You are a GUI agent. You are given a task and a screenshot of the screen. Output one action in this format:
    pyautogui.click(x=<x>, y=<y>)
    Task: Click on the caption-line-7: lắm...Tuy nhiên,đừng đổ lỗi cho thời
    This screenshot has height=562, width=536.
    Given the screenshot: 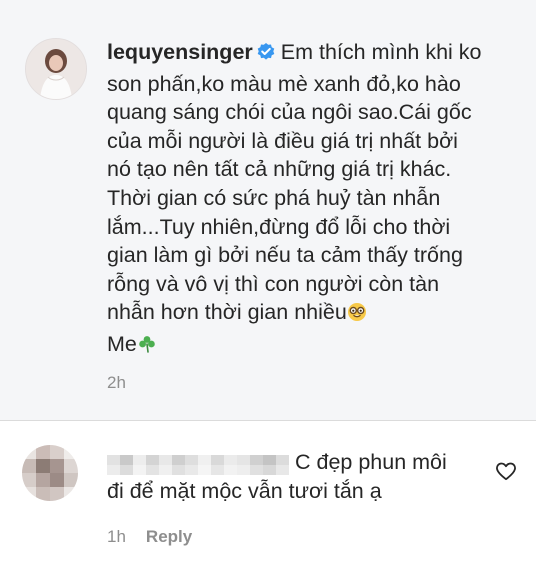 What is the action you would take?
    pyautogui.click(x=279, y=226)
    